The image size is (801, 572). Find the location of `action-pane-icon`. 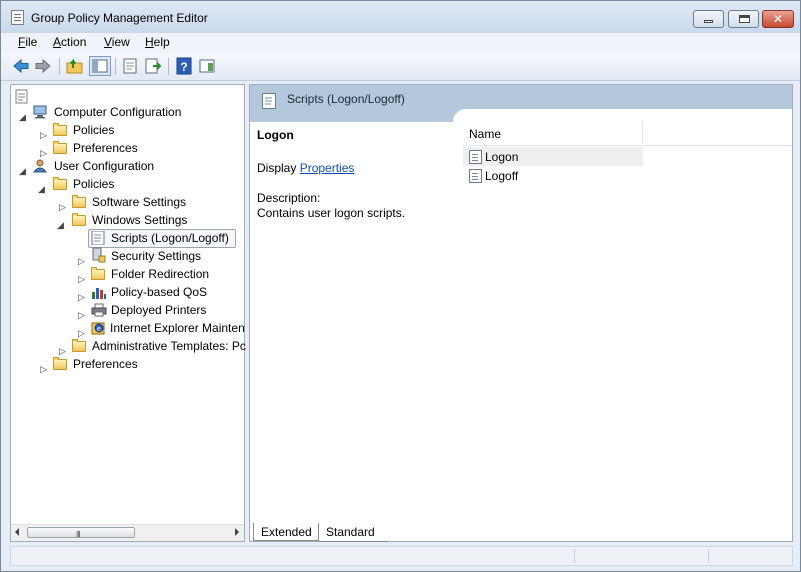

action-pane-icon is located at coordinates (207, 66).